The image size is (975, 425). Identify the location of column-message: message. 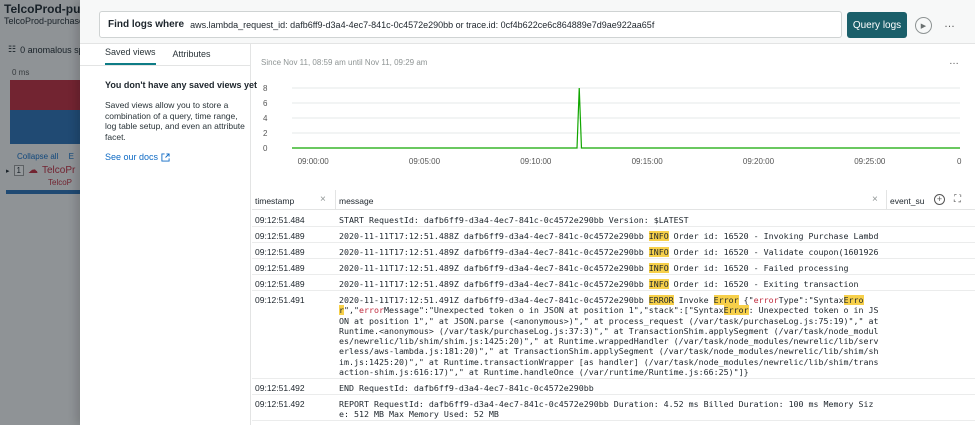
(356, 201).